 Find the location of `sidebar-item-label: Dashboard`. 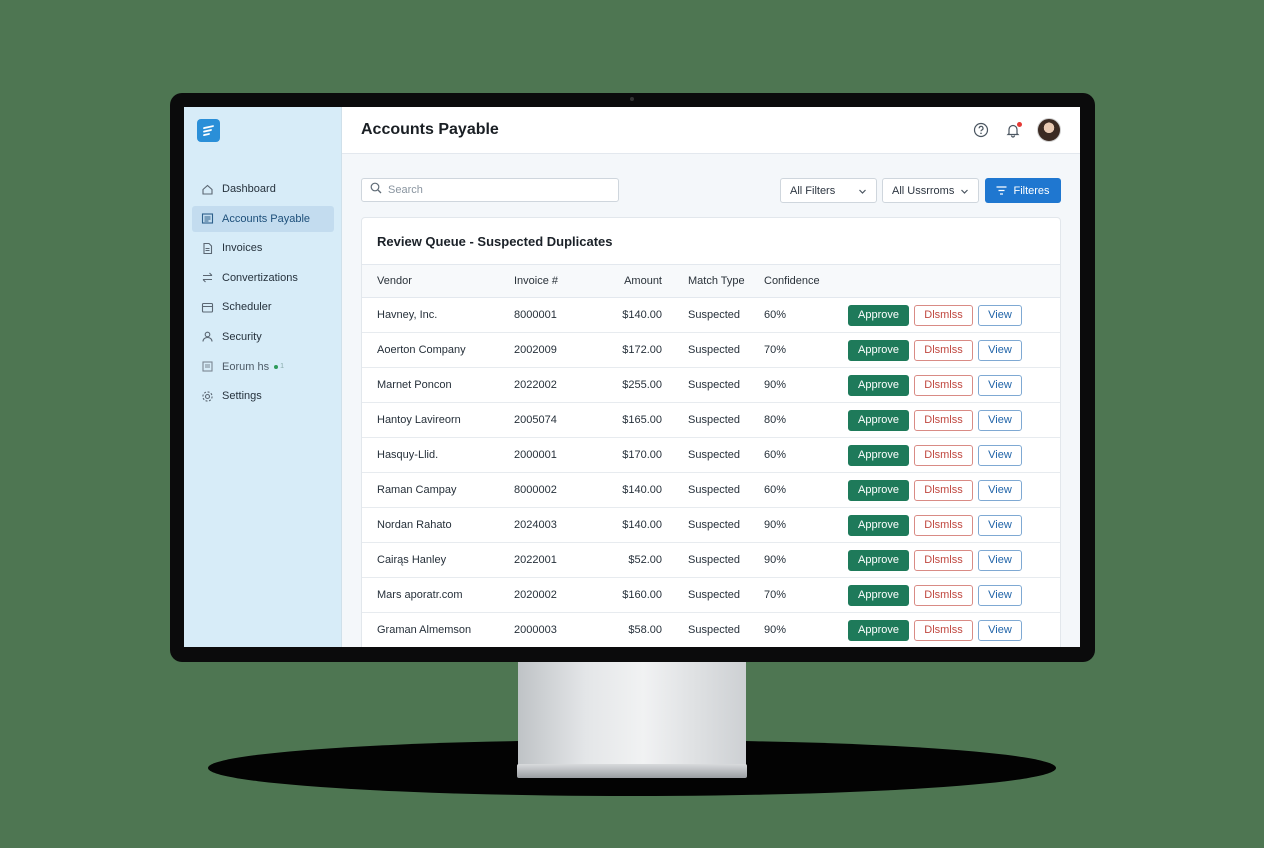

sidebar-item-label: Dashboard is located at coordinates (249, 189).